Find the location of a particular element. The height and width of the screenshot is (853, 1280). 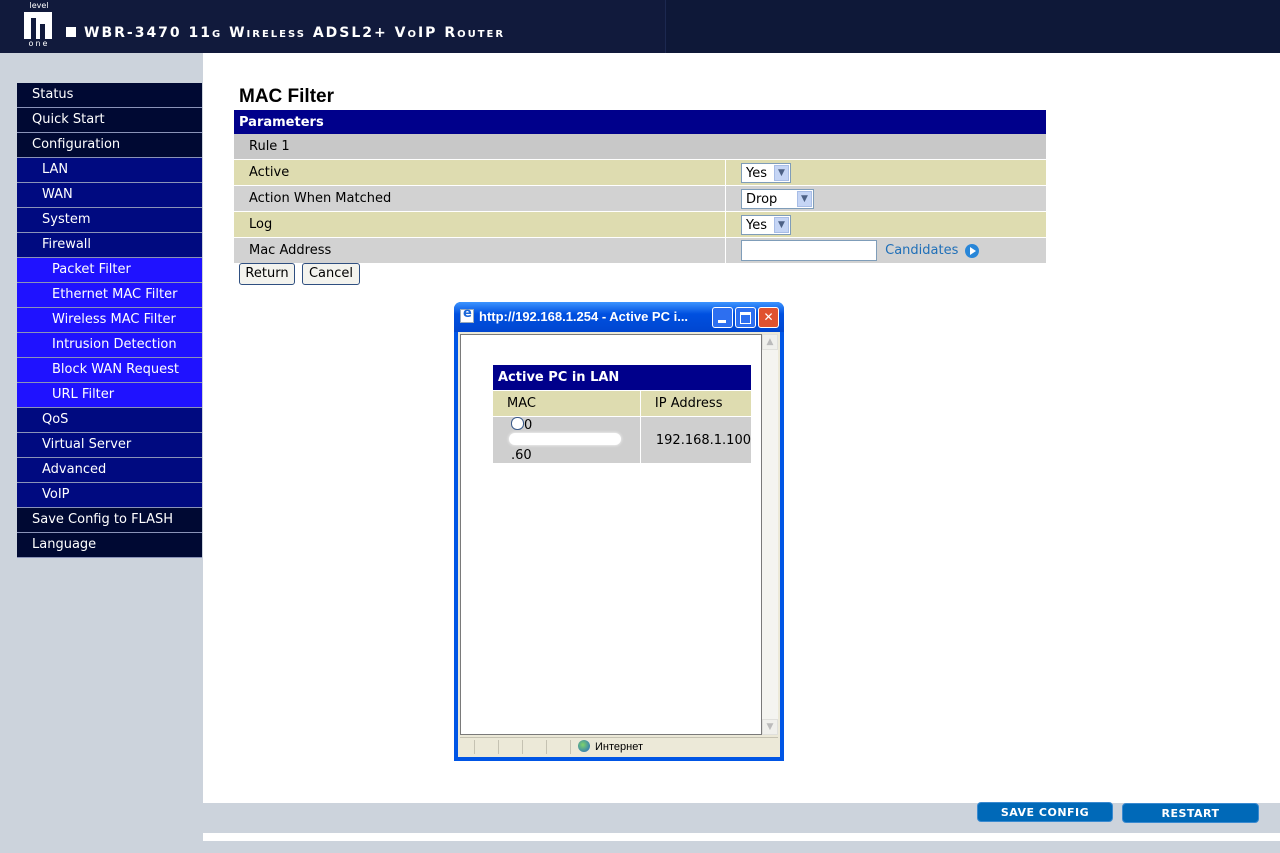

page-title: MAC Filter is located at coordinates (286, 96).